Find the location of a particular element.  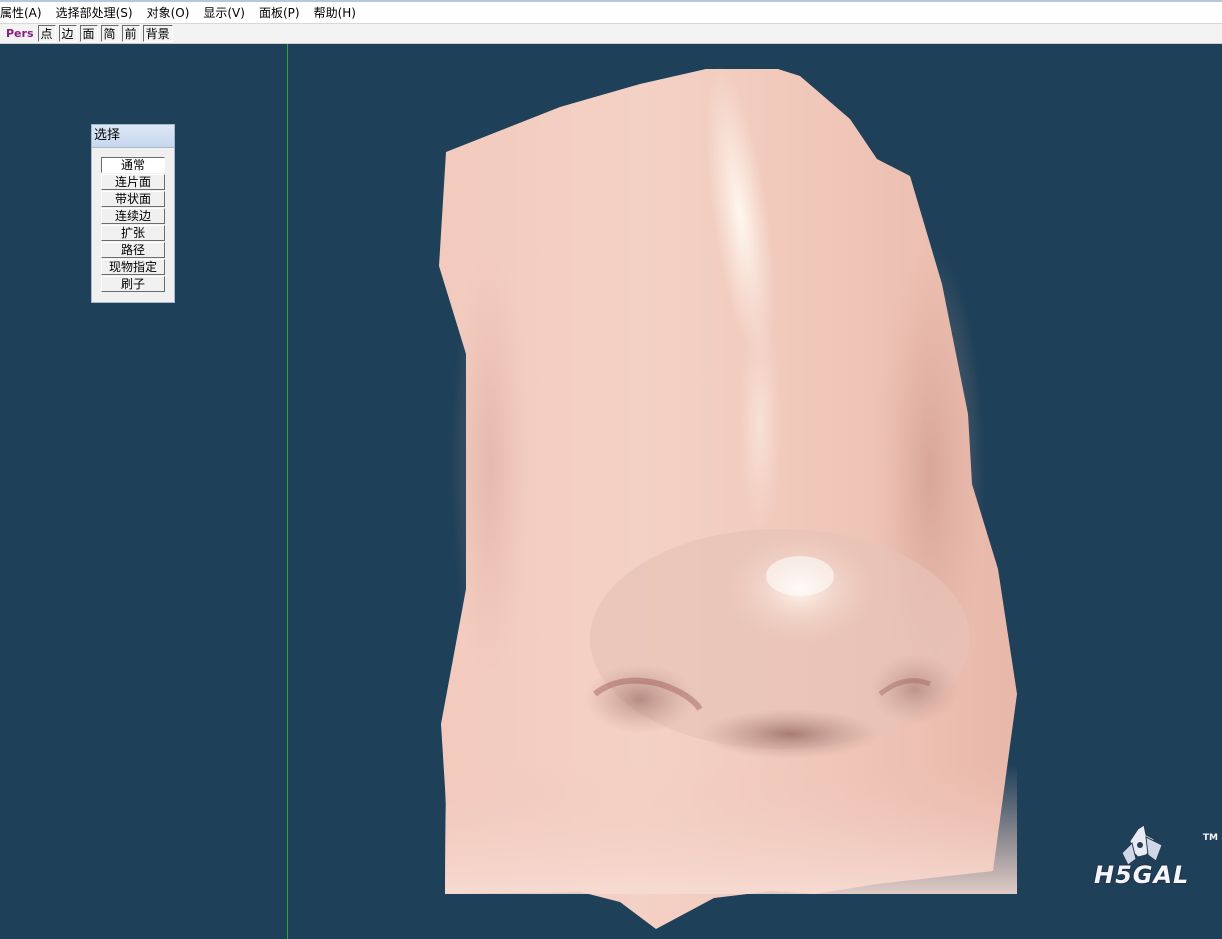

toolbar-button-front: 前 is located at coordinates (130, 33).